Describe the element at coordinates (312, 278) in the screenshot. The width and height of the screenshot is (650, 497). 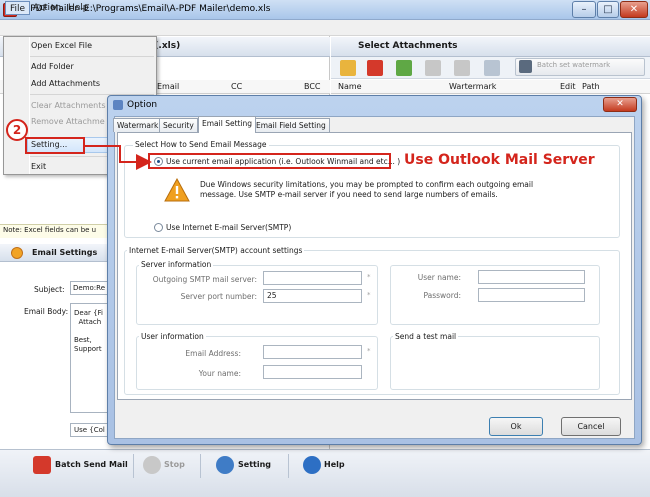
I see `outgoing-server-input` at that location.